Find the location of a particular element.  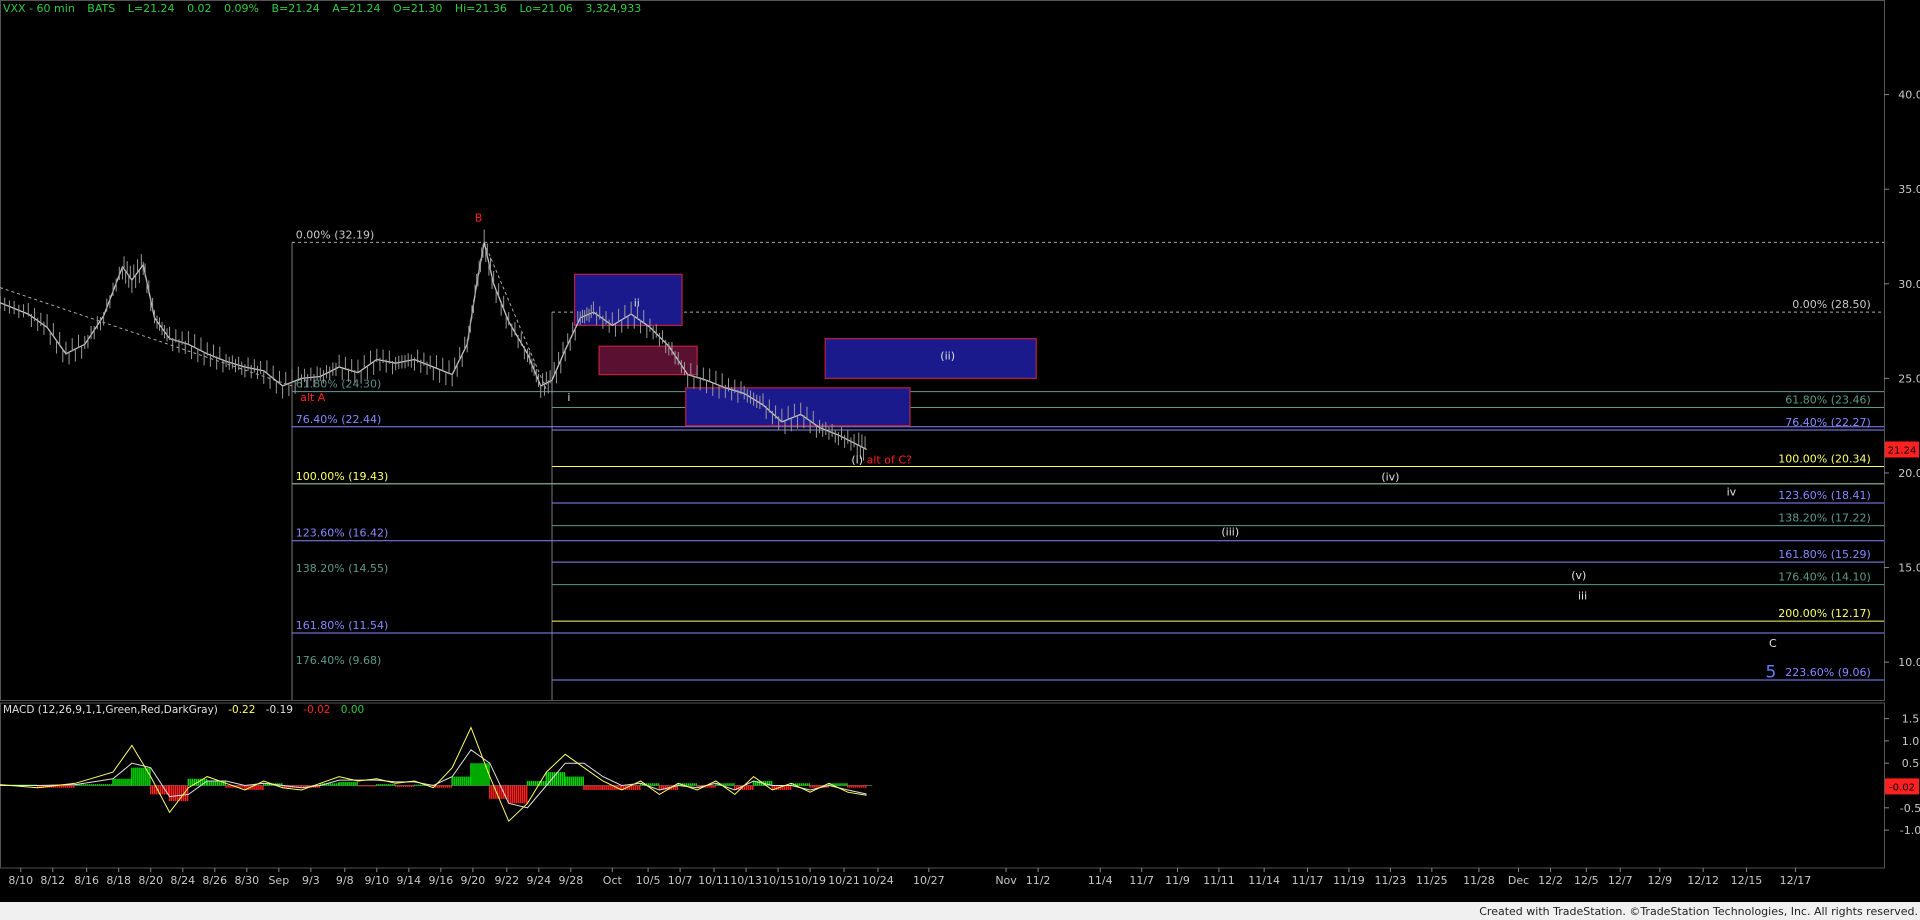

date-tick-label: 11/7 is located at coordinates (1141, 880).